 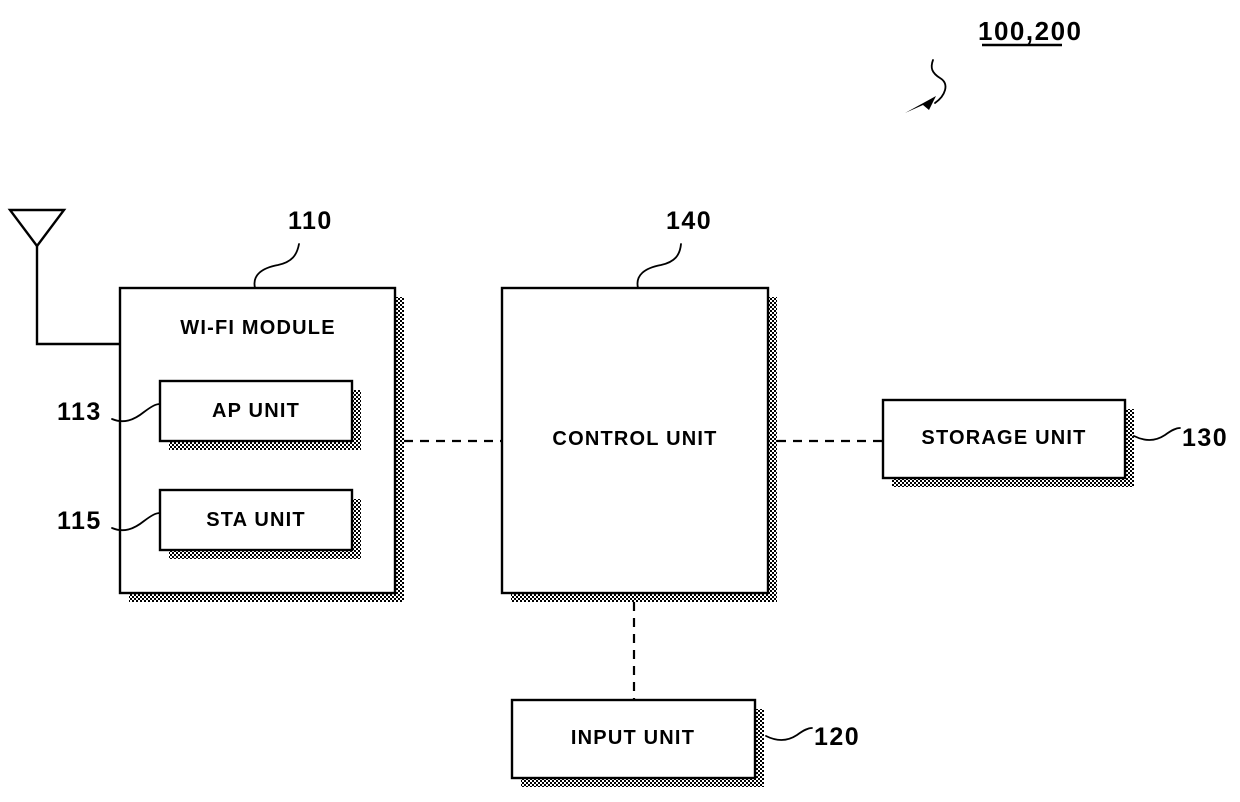 What do you see at coordinates (1030, 31) in the screenshot?
I see `figure-title-ref: 100,200` at bounding box center [1030, 31].